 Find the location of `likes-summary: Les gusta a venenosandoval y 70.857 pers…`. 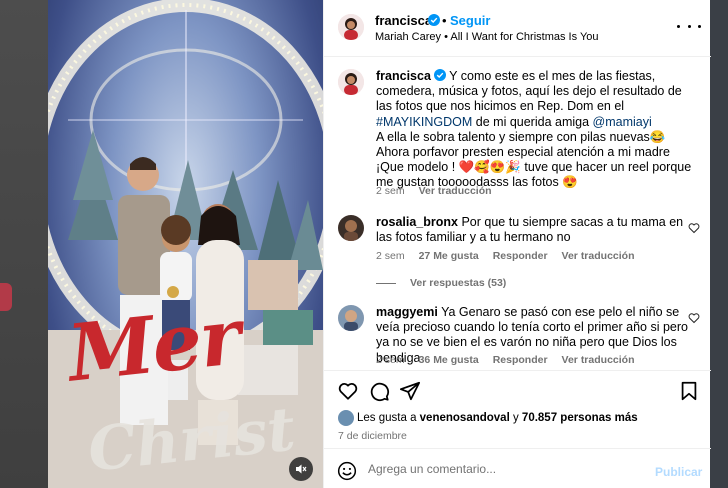

likes-summary: Les gusta a venenosandoval y 70.857 pers… is located at coordinates (497, 418).